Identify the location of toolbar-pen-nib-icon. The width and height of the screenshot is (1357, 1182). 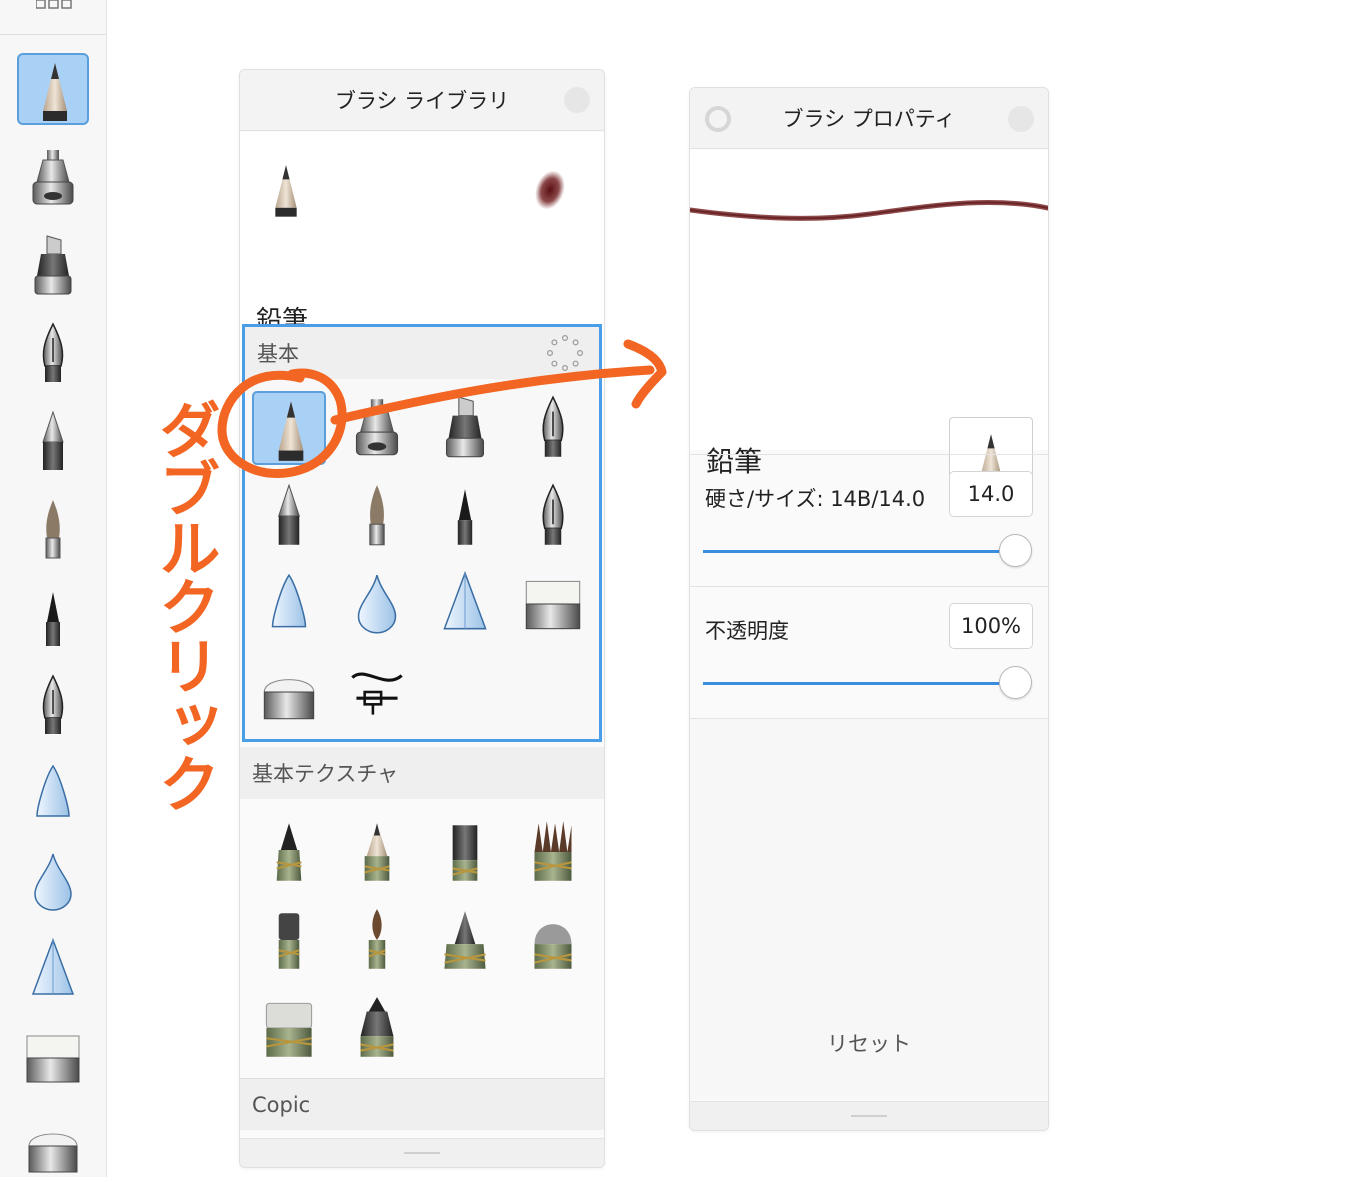
(53, 354).